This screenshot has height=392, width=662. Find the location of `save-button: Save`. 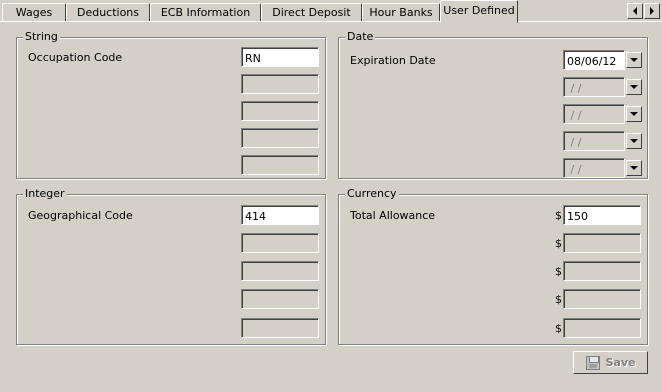

save-button: Save is located at coordinates (610, 362).